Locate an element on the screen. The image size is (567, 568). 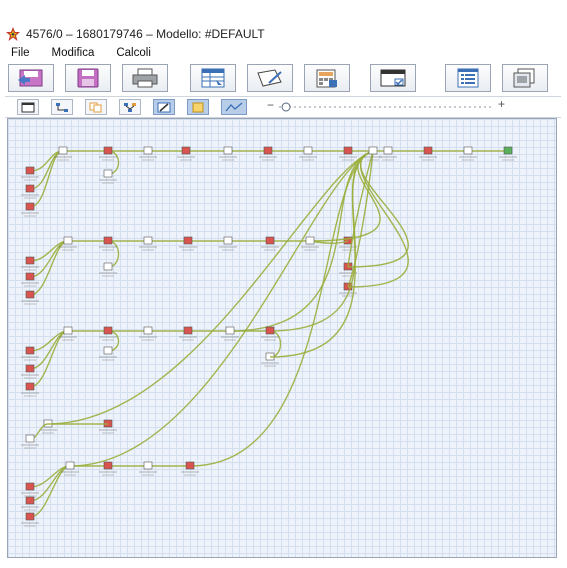
tree-icon is located at coordinates (130, 107).